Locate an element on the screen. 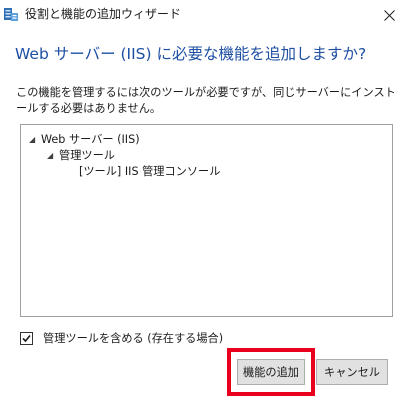  add-features-button: 機能の追加 is located at coordinates (271, 372).